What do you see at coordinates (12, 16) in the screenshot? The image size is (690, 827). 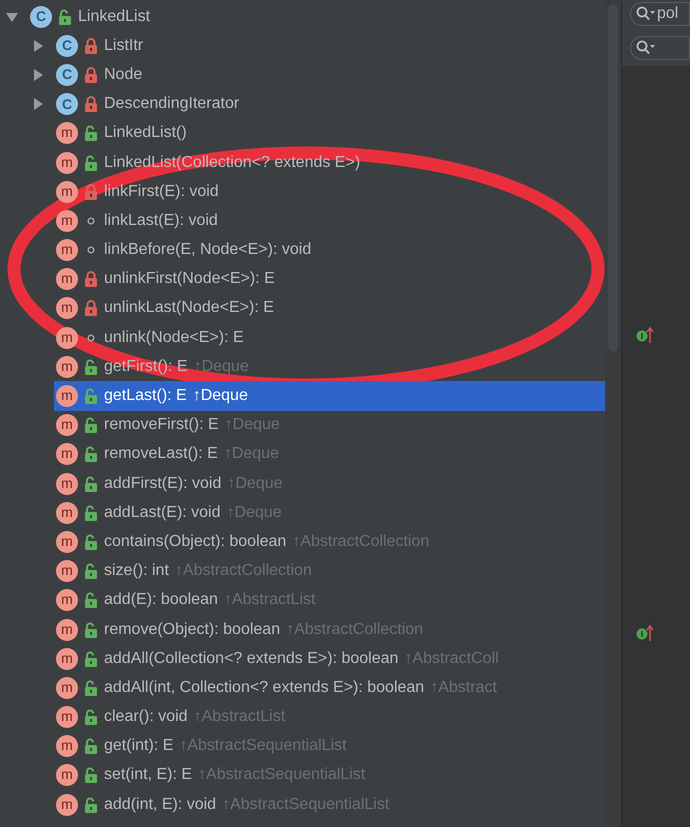 I see `collapse-arrow-icon` at bounding box center [12, 16].